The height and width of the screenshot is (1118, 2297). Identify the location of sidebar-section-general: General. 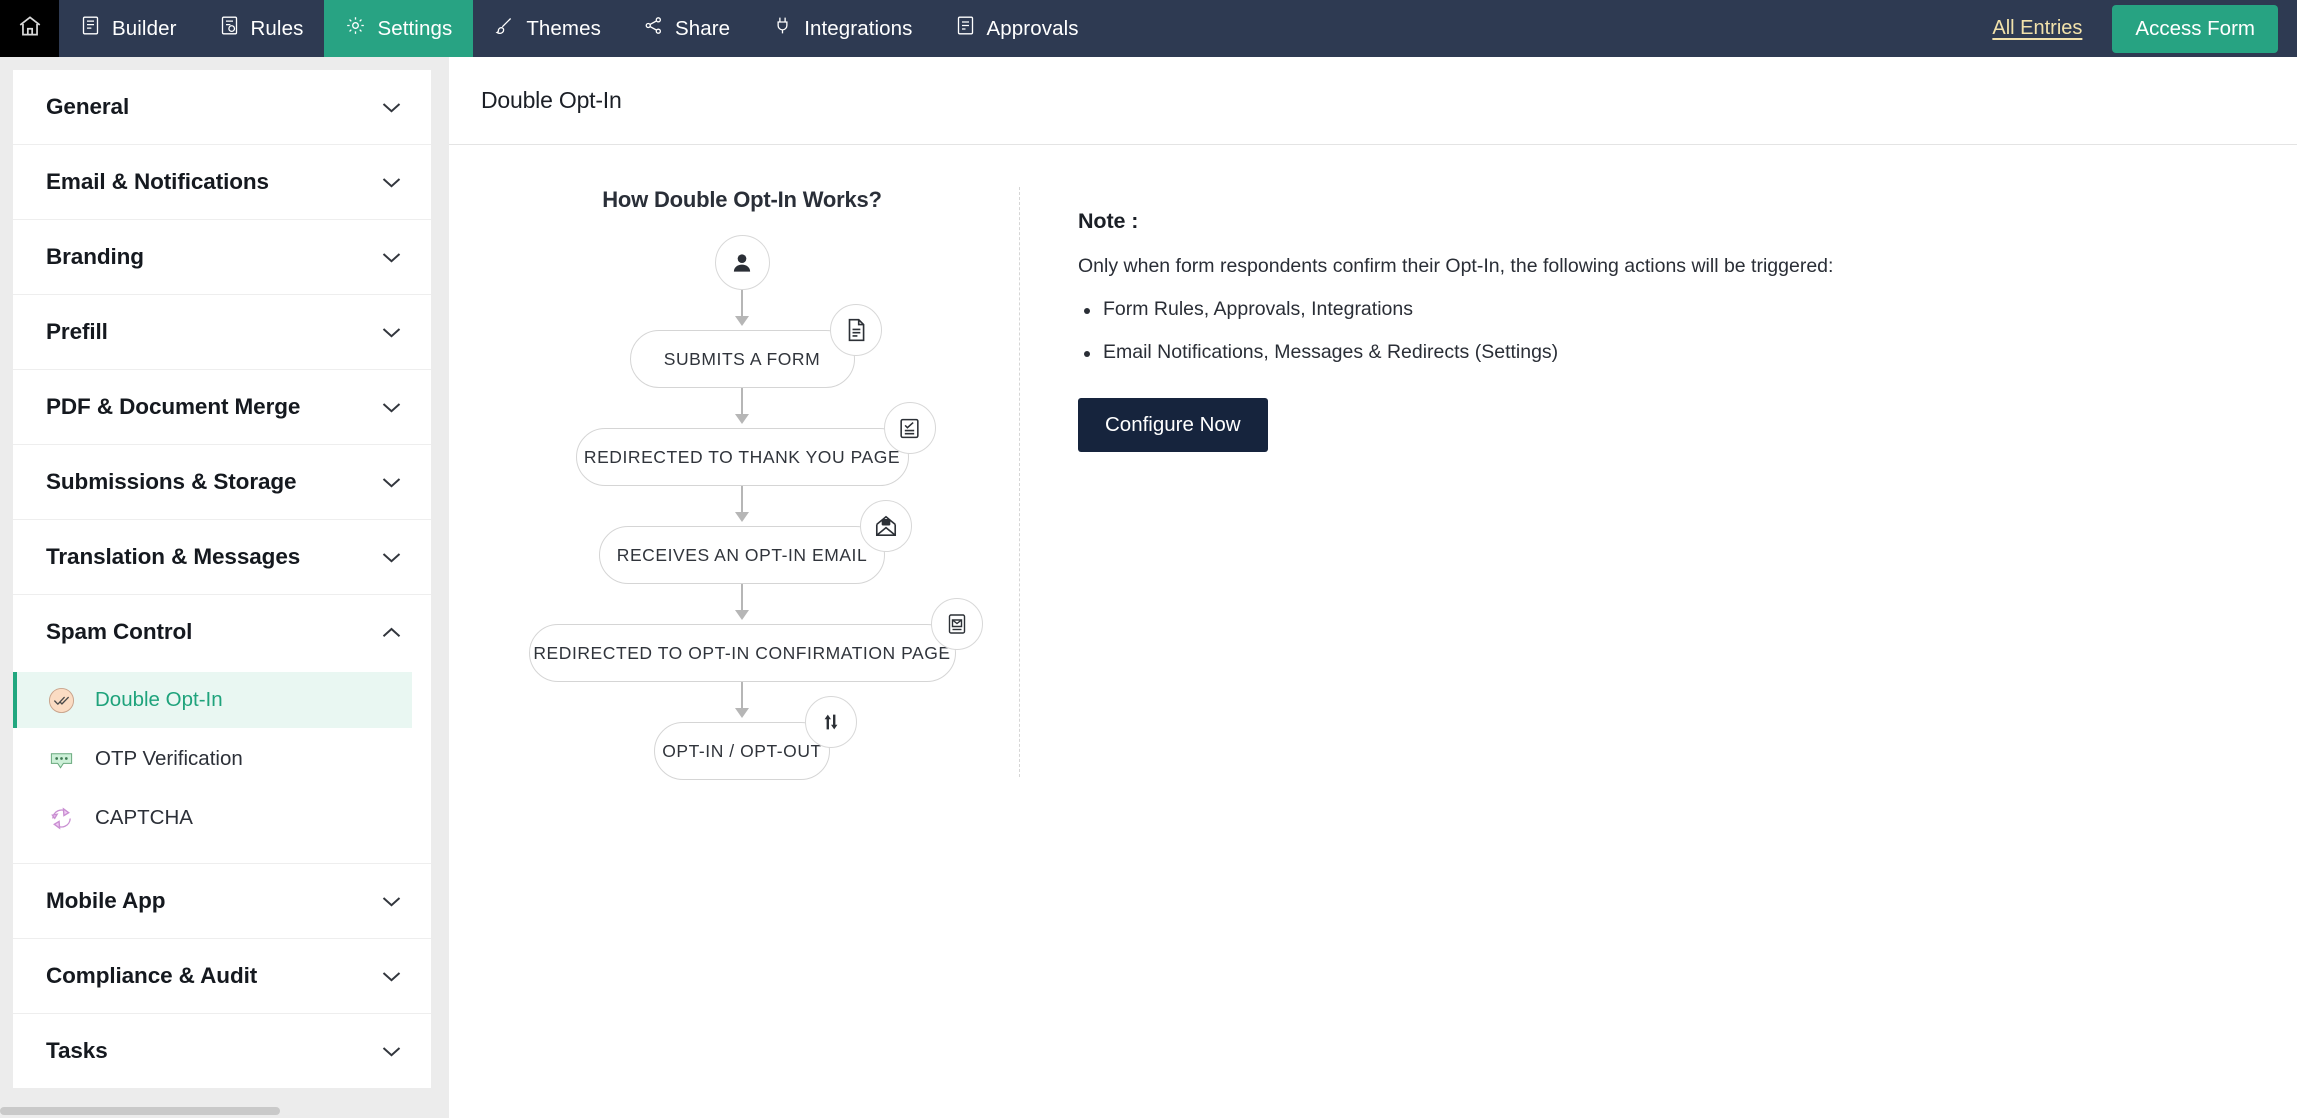
(222, 107).